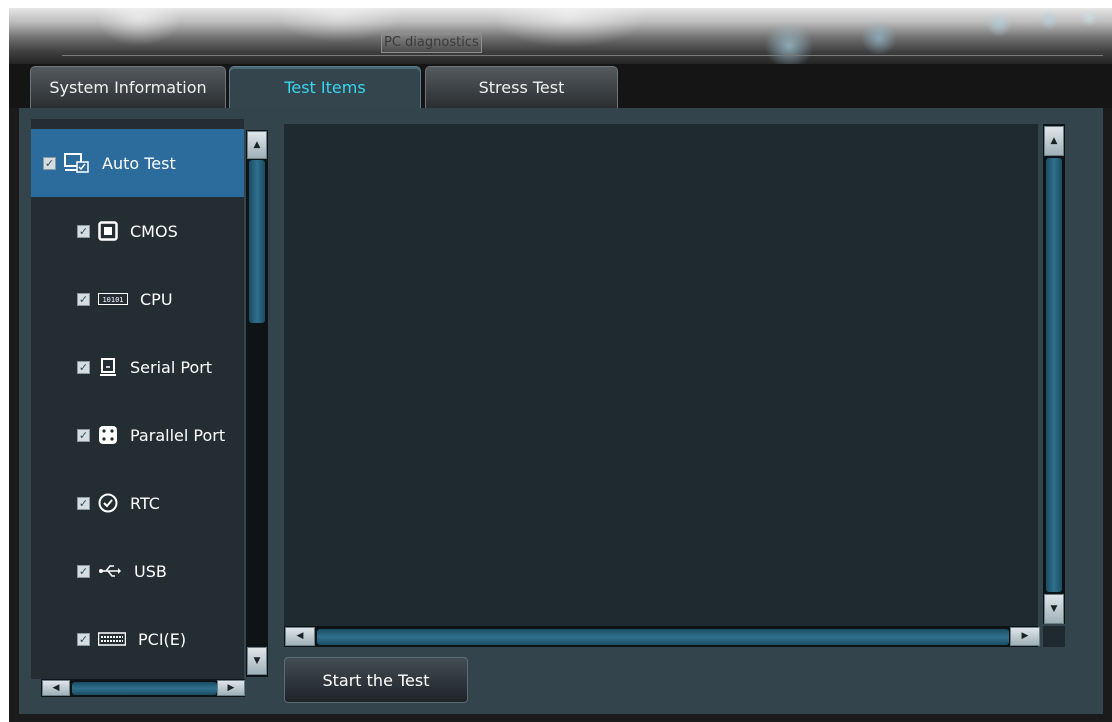  I want to click on output-scroll-right-button: ▶, so click(1025, 636).